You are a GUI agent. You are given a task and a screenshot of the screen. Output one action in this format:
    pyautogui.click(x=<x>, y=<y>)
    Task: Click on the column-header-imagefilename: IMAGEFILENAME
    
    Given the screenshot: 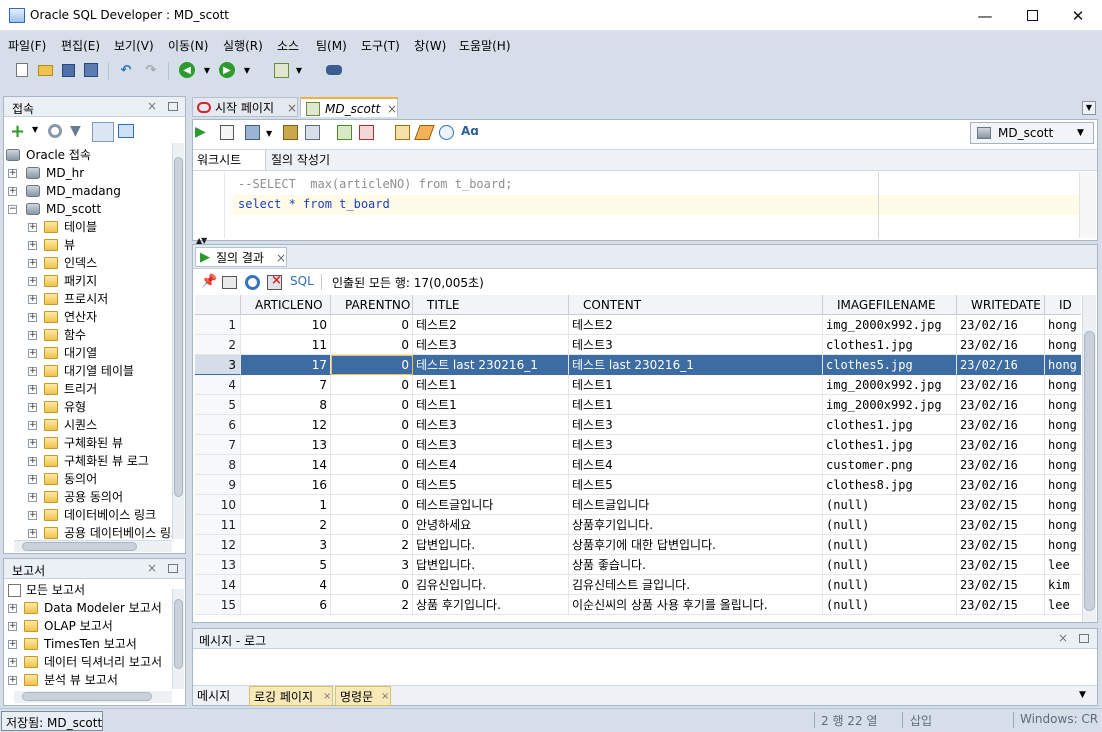 What is the action you would take?
    pyautogui.click(x=890, y=305)
    